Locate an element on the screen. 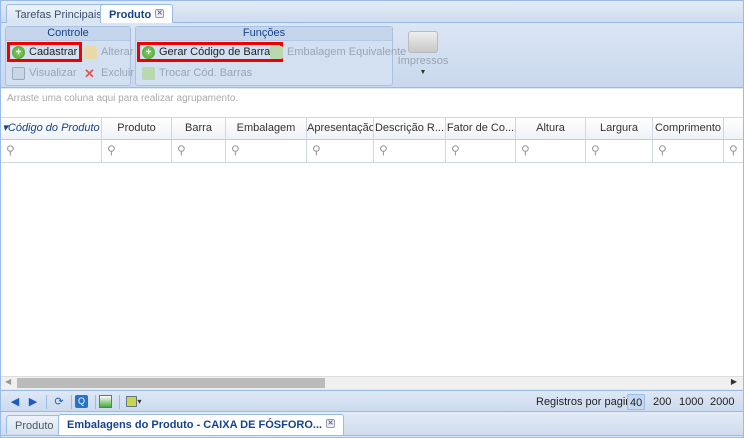 Image resolution: width=744 pixels, height=438 pixels. column-header-comprimento: Comprimento is located at coordinates (688, 128).